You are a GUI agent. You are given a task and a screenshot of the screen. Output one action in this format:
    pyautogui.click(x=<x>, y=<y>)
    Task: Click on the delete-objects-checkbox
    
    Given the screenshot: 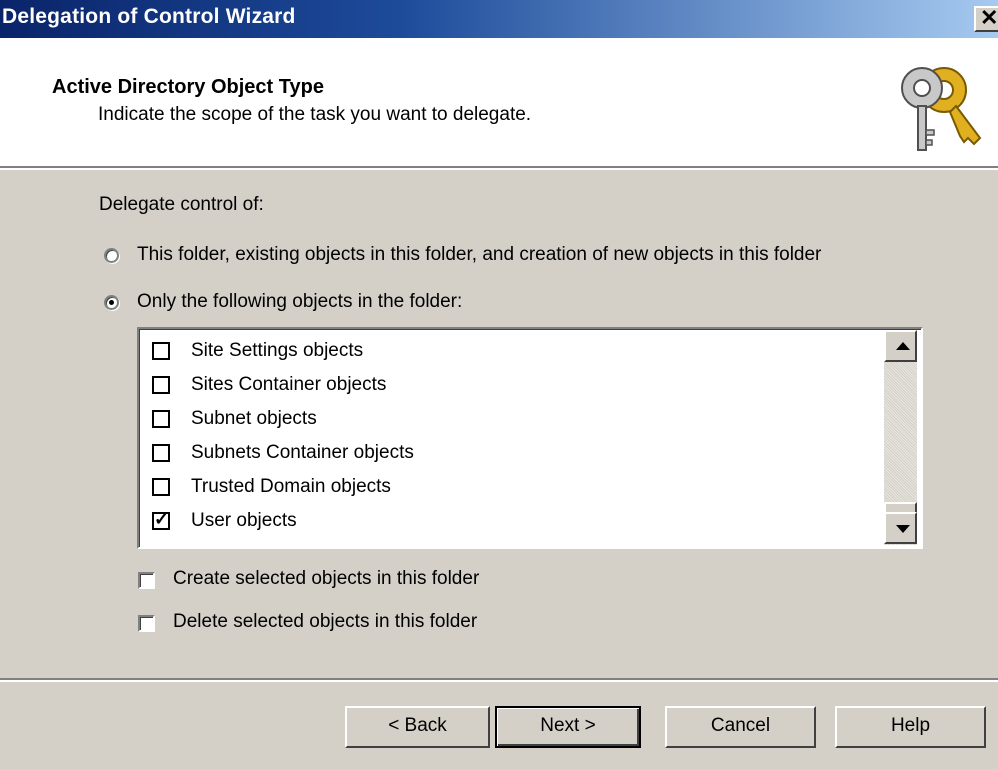 What is the action you would take?
    pyautogui.click(x=146, y=623)
    